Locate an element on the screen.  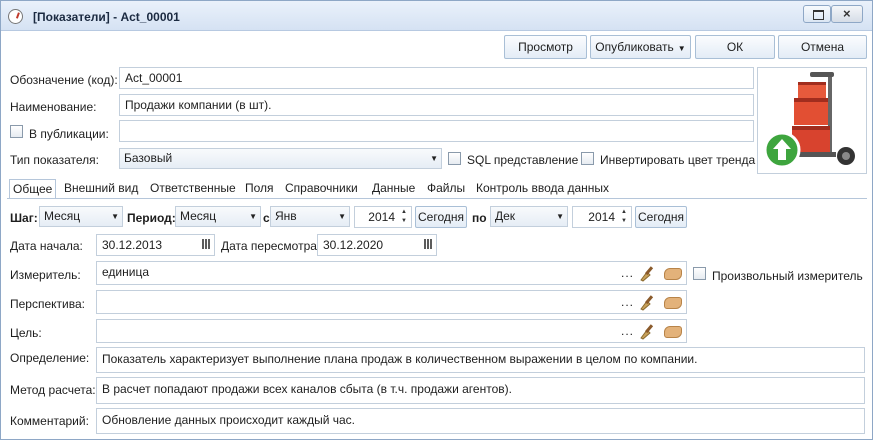
tab-general: Общее is located at coordinates (33, 189).